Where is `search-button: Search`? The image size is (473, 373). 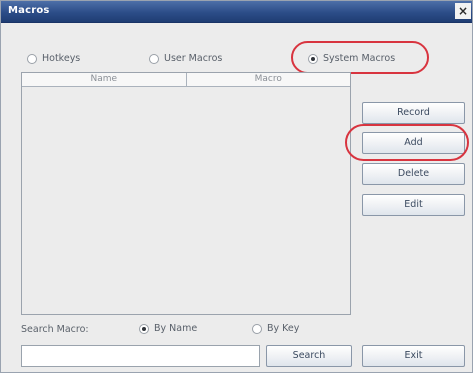 search-button: Search is located at coordinates (309, 356).